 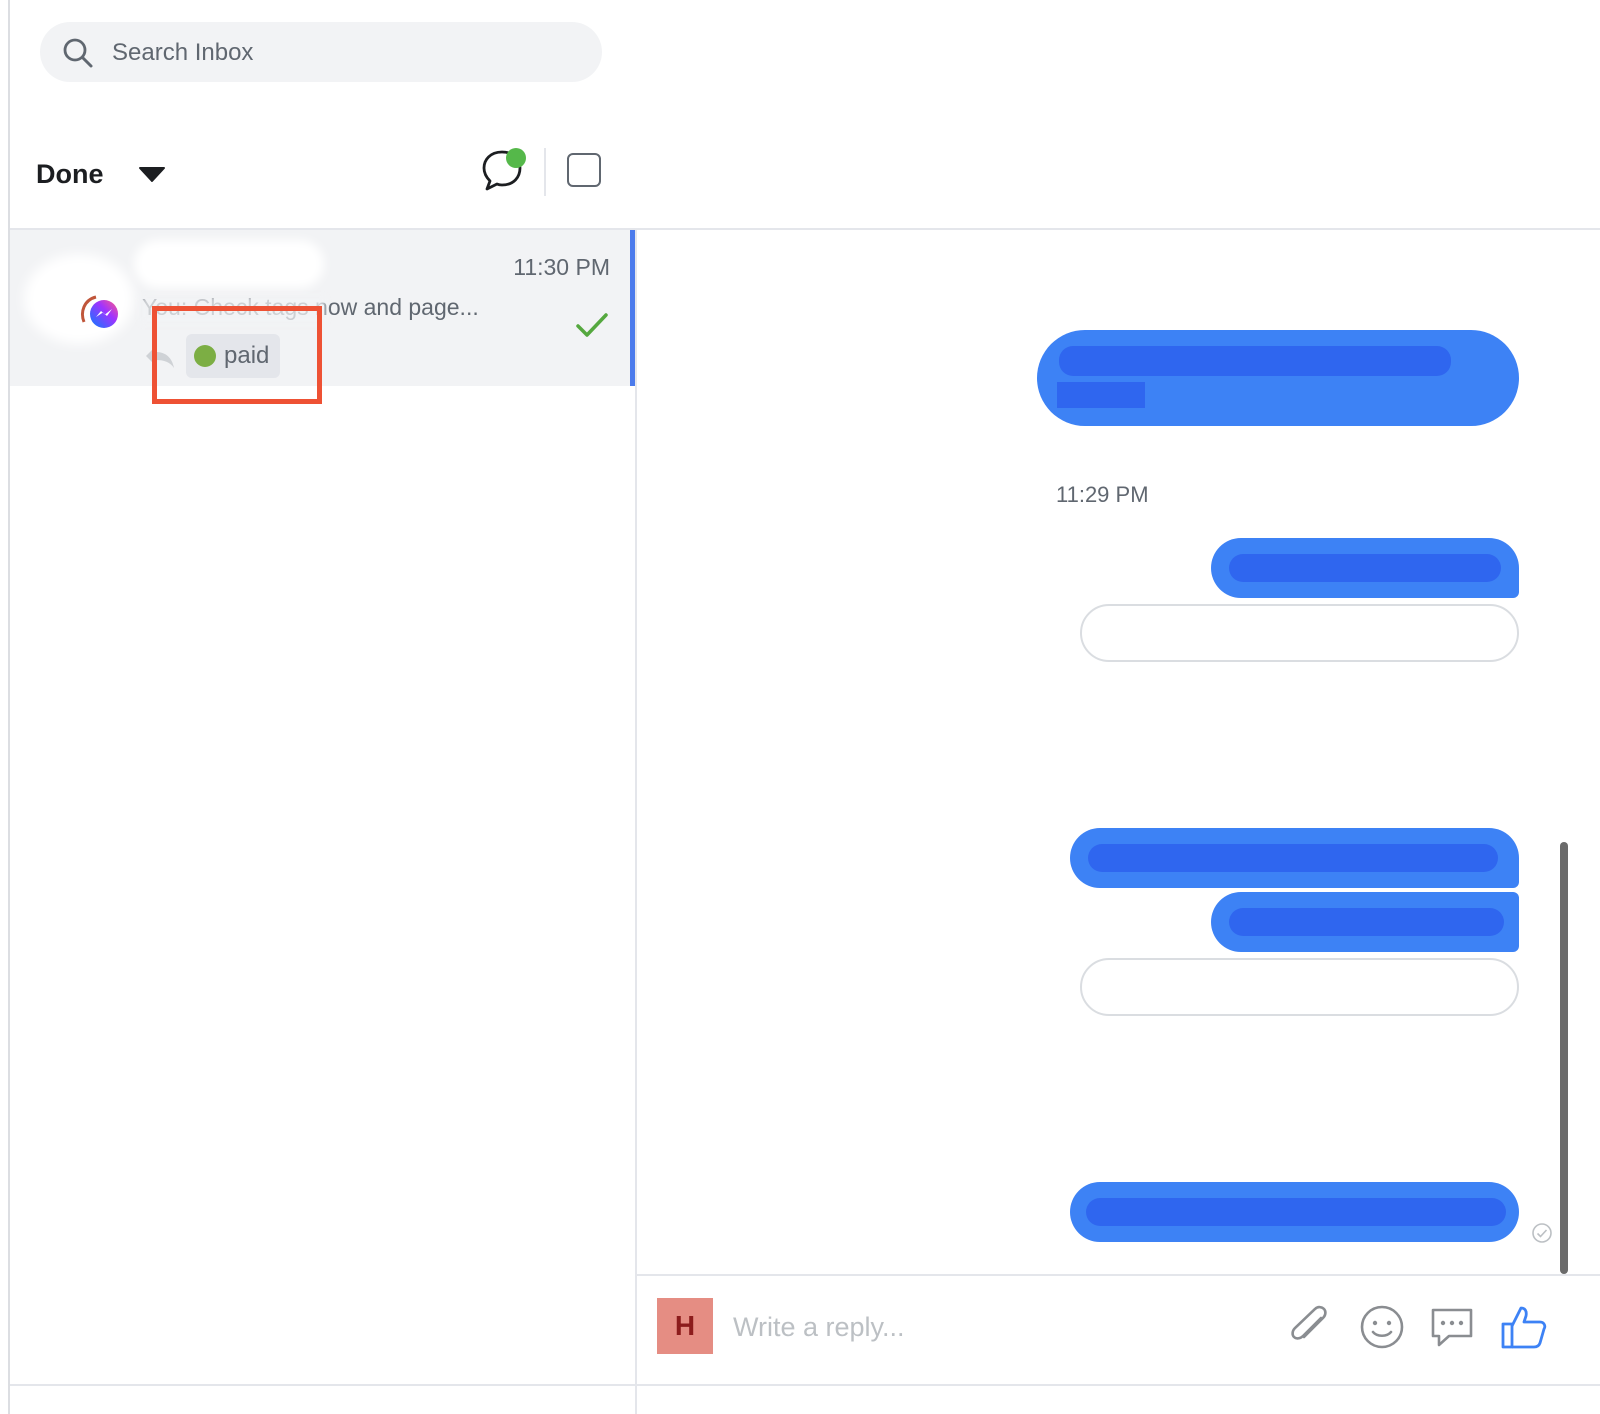 What do you see at coordinates (229, 264) in the screenshot?
I see `contact-name` at bounding box center [229, 264].